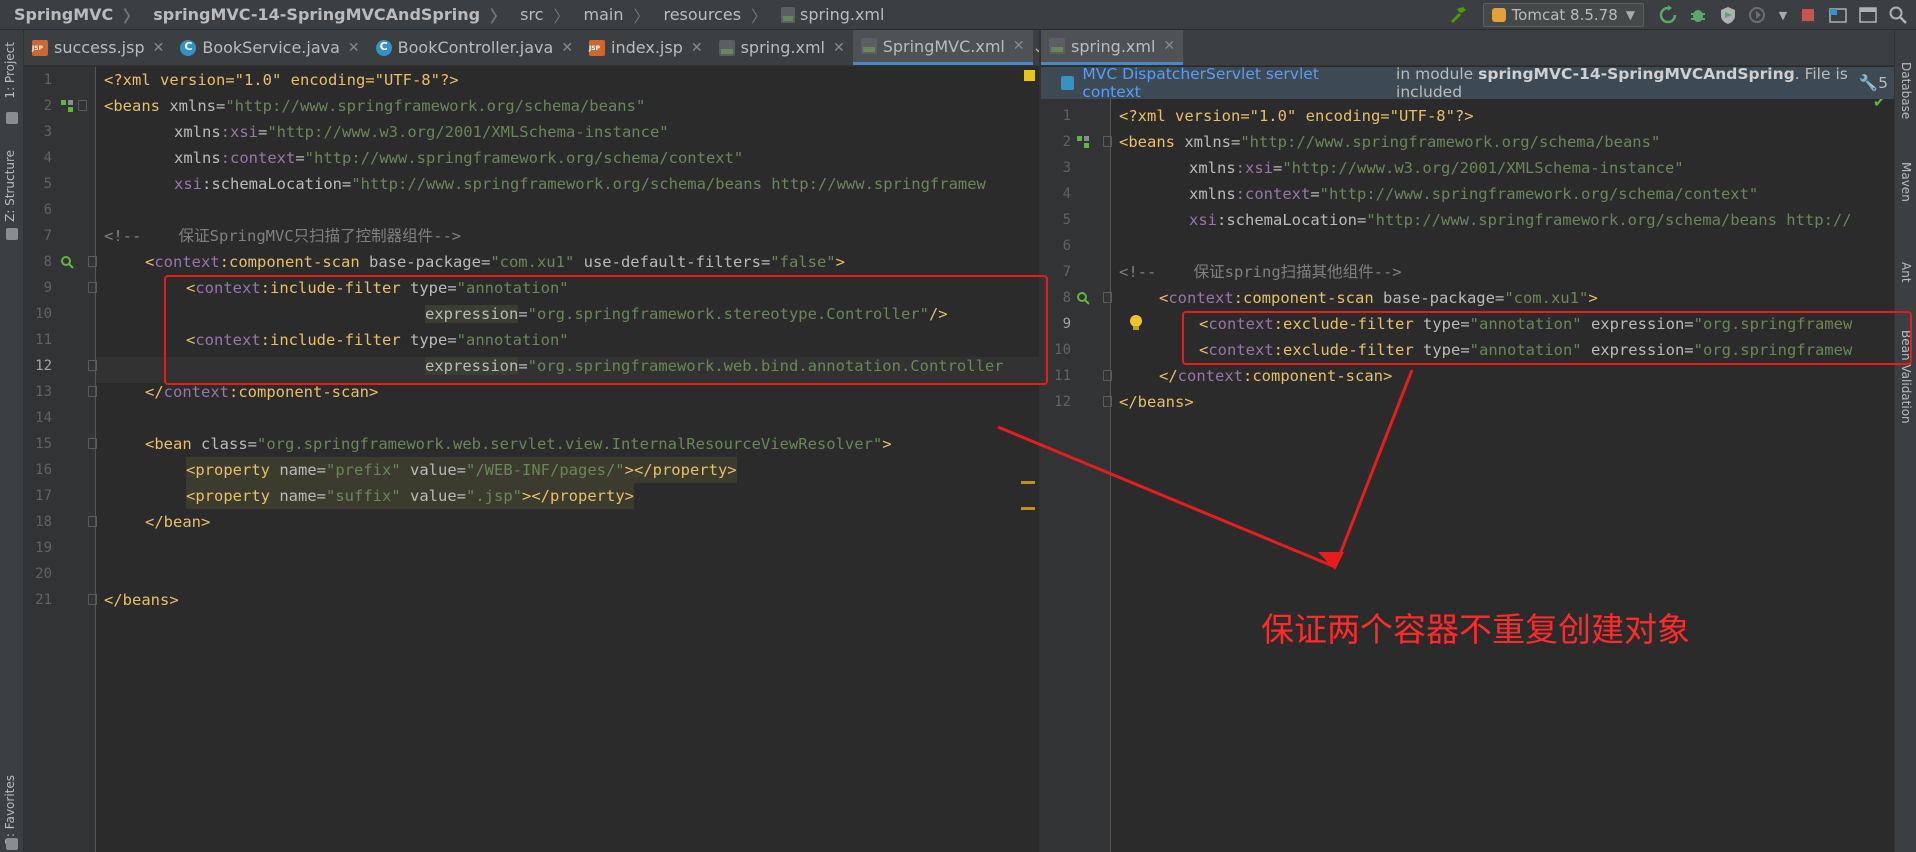 The height and width of the screenshot is (852, 1916). Describe the element at coordinates (47, 132) in the screenshot. I see `line-number: 3` at that location.